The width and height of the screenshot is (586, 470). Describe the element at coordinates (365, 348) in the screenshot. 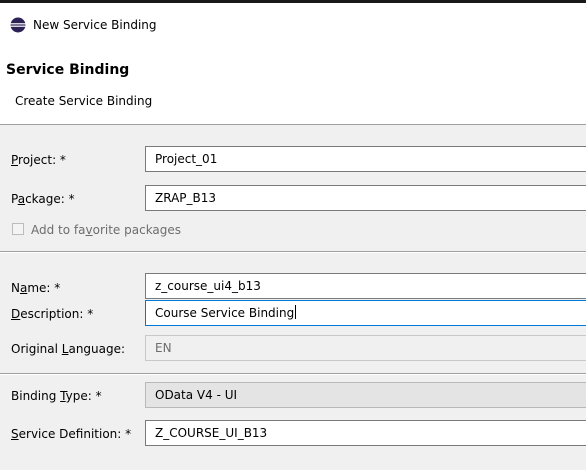

I see `original-language-input: EN` at that location.